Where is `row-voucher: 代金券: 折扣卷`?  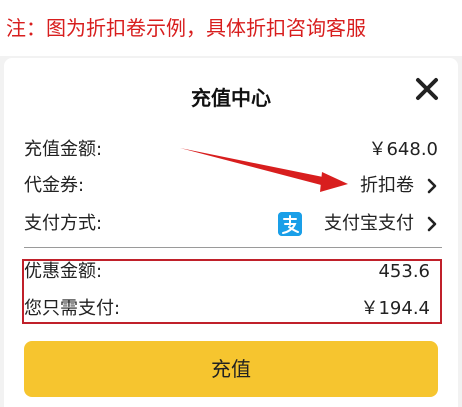 row-voucher: 代金券: 折扣卷 is located at coordinates (232, 186).